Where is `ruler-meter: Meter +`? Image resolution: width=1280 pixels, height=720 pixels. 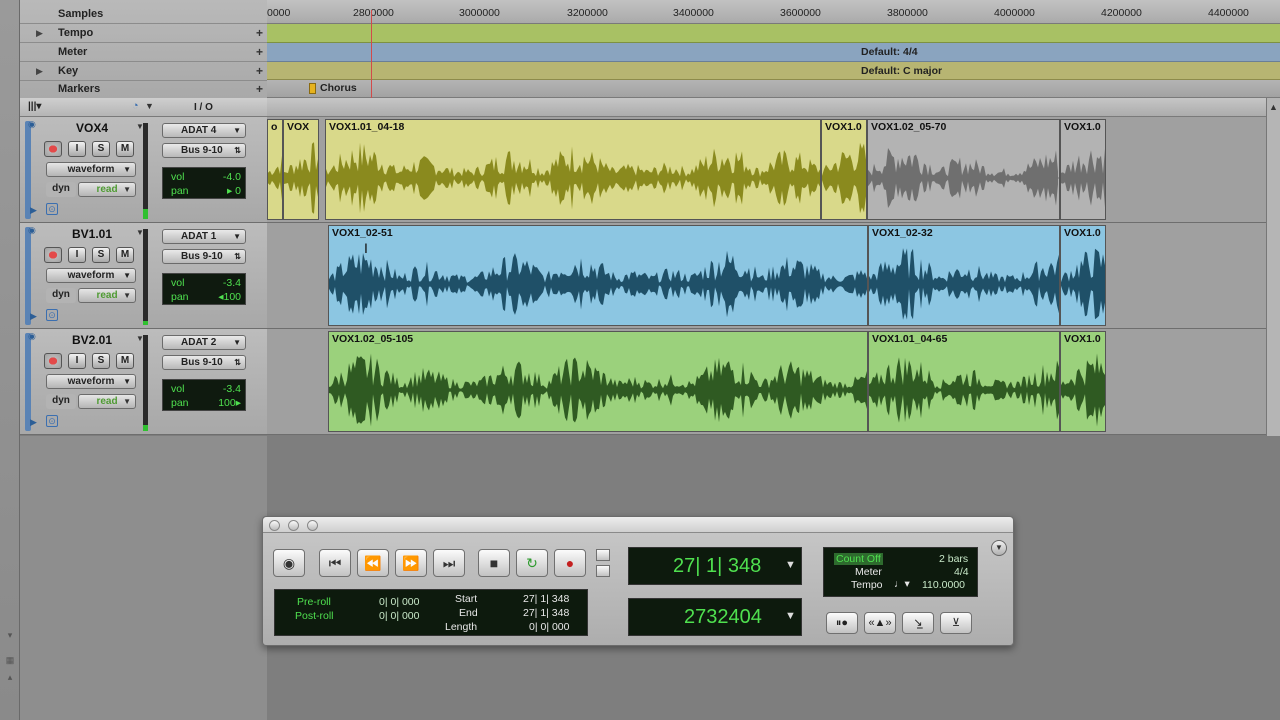
ruler-meter: Meter + is located at coordinates (143, 52).